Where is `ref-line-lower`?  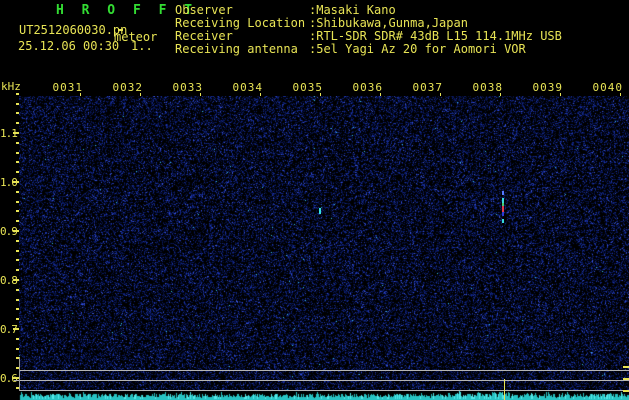 ref-line-lower is located at coordinates (324, 390).